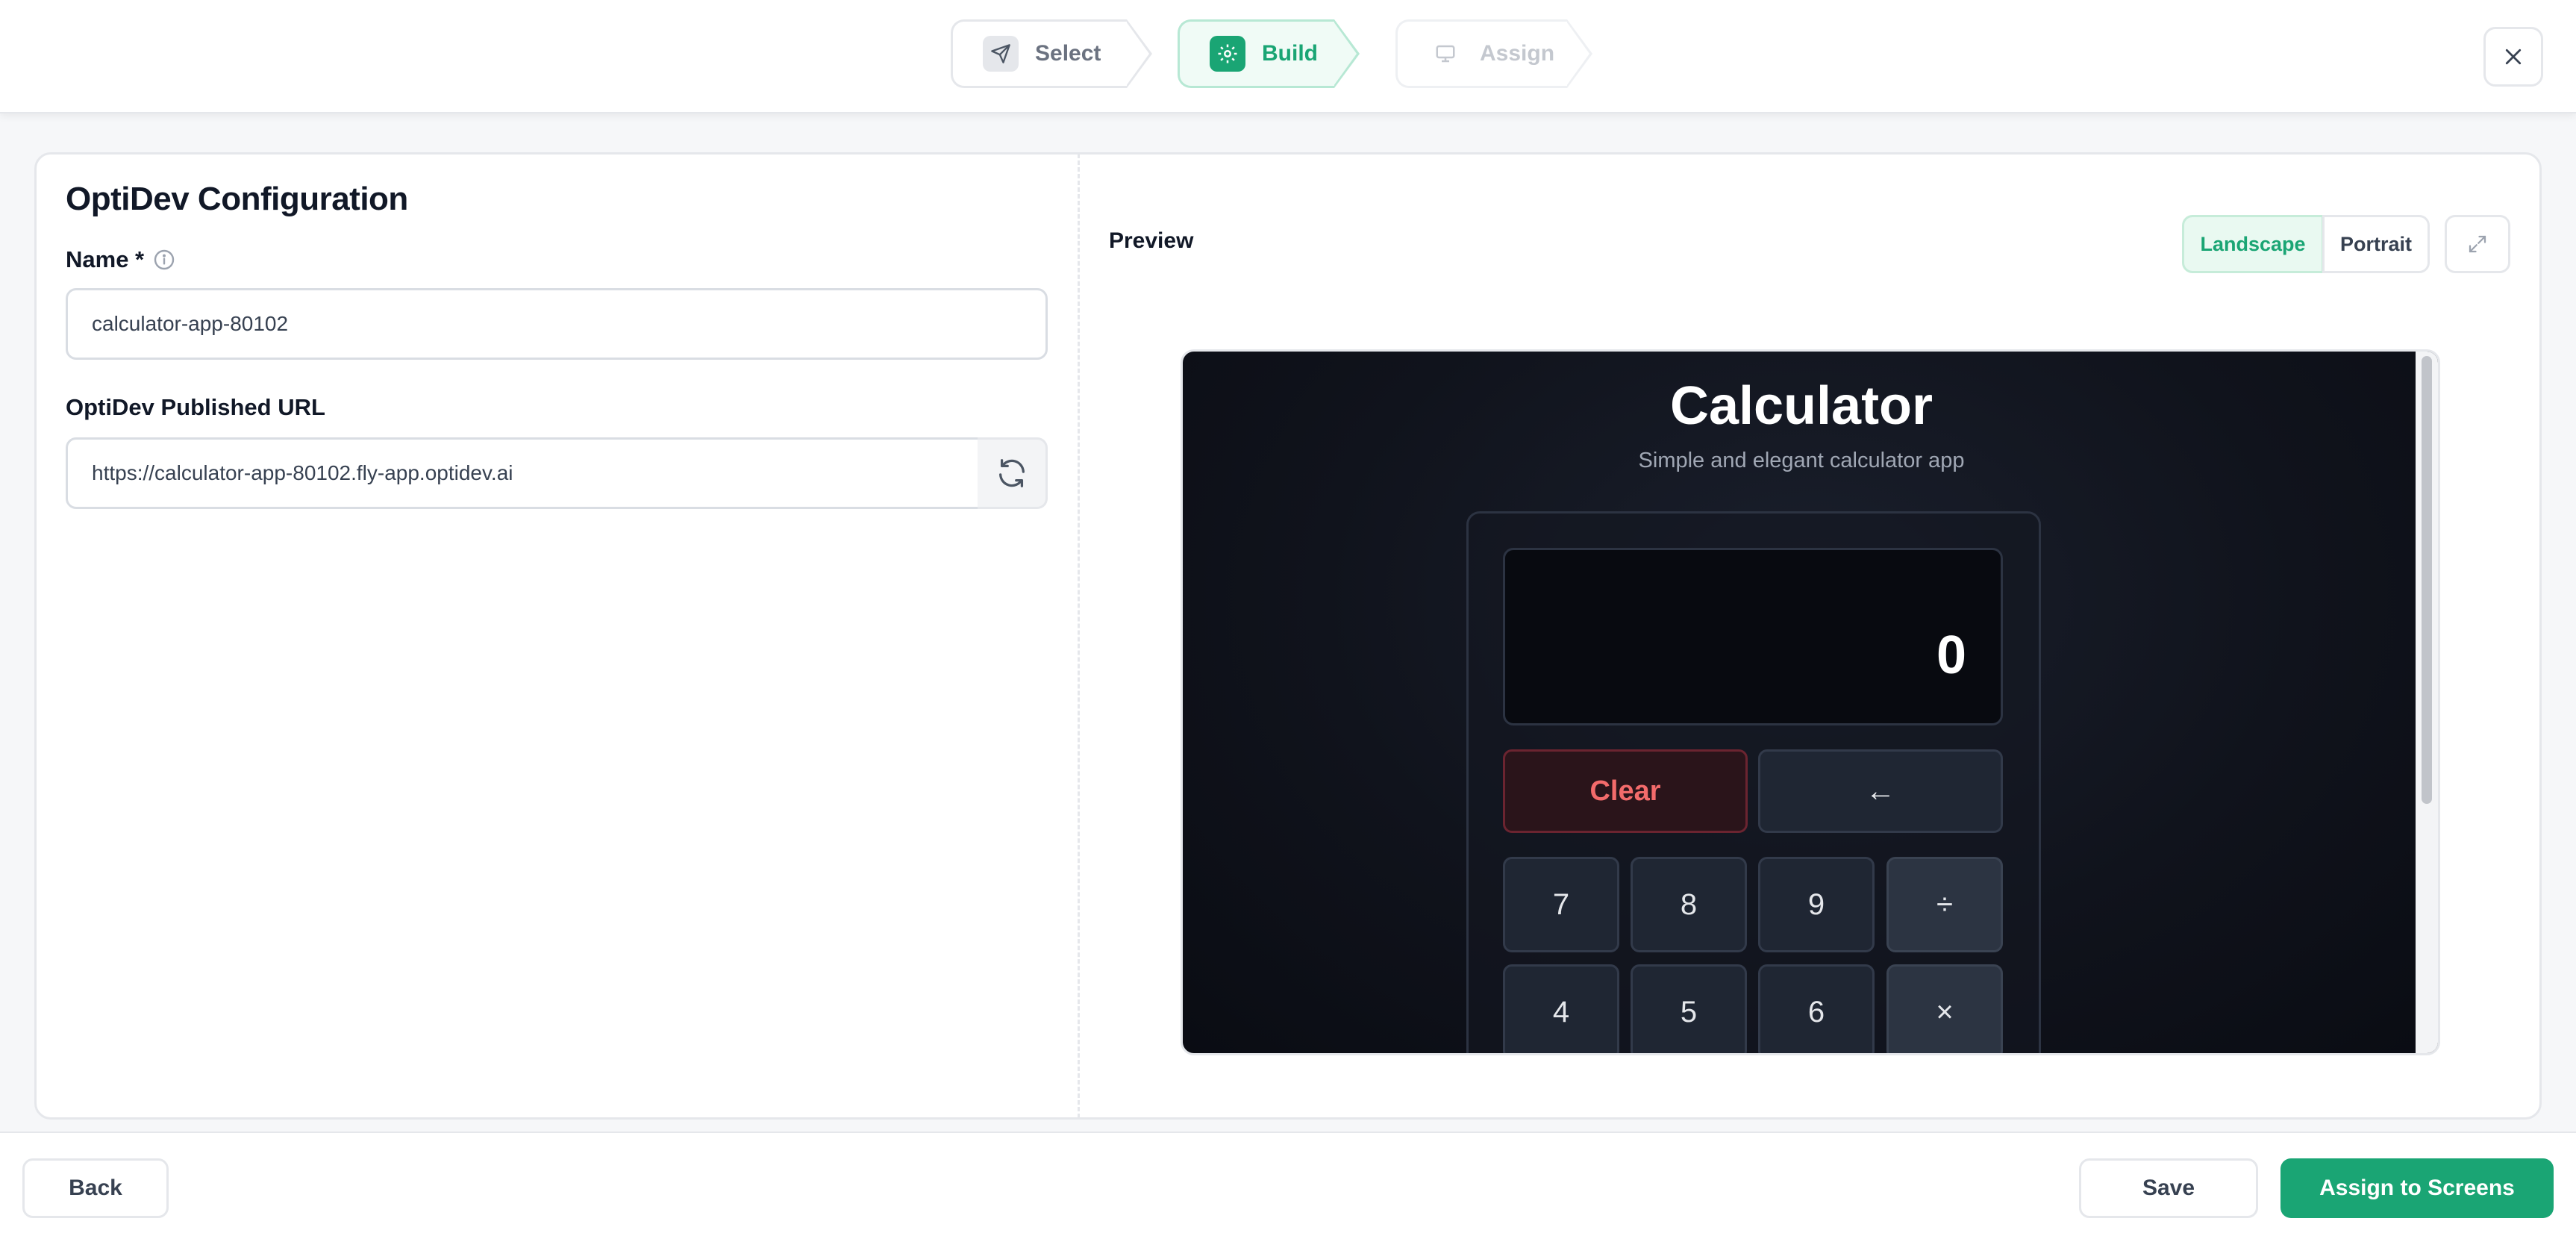 This screenshot has height=1236, width=2576. I want to click on step-select: Select, so click(1051, 53).